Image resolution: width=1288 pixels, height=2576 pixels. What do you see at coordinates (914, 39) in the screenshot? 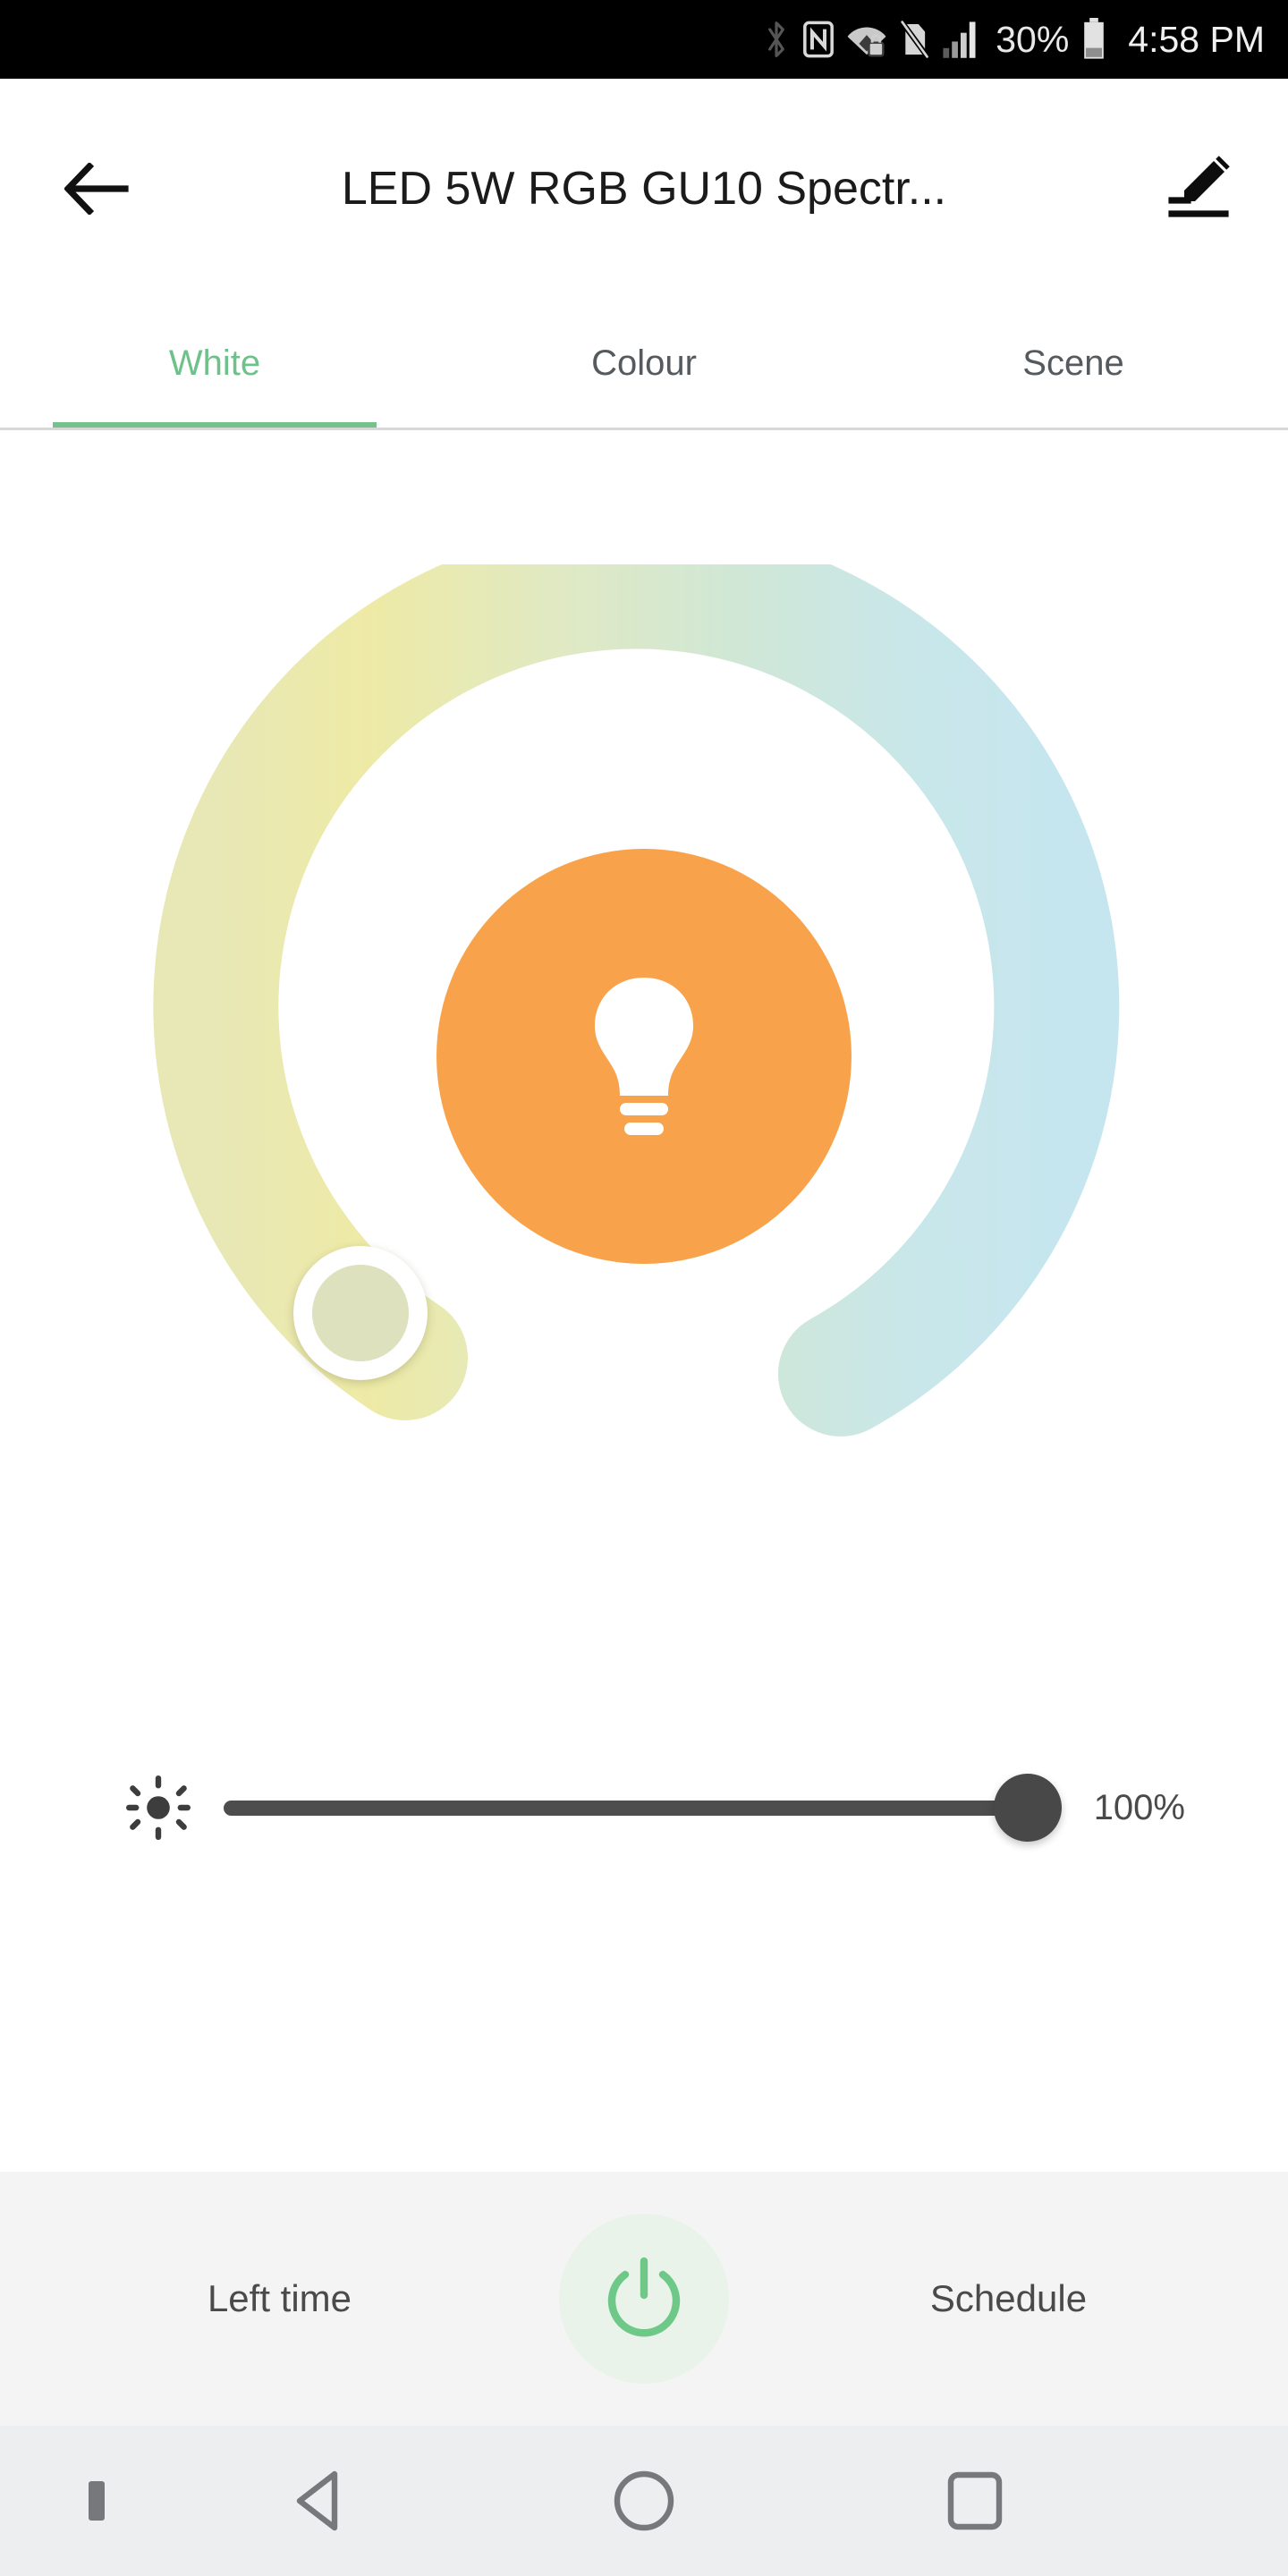
I see `sim-off-icon` at bounding box center [914, 39].